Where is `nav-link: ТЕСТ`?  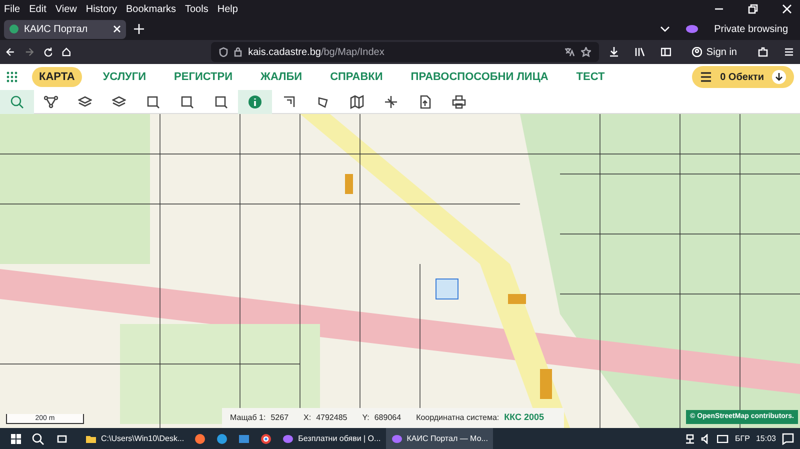 nav-link: ТЕСТ is located at coordinates (590, 77).